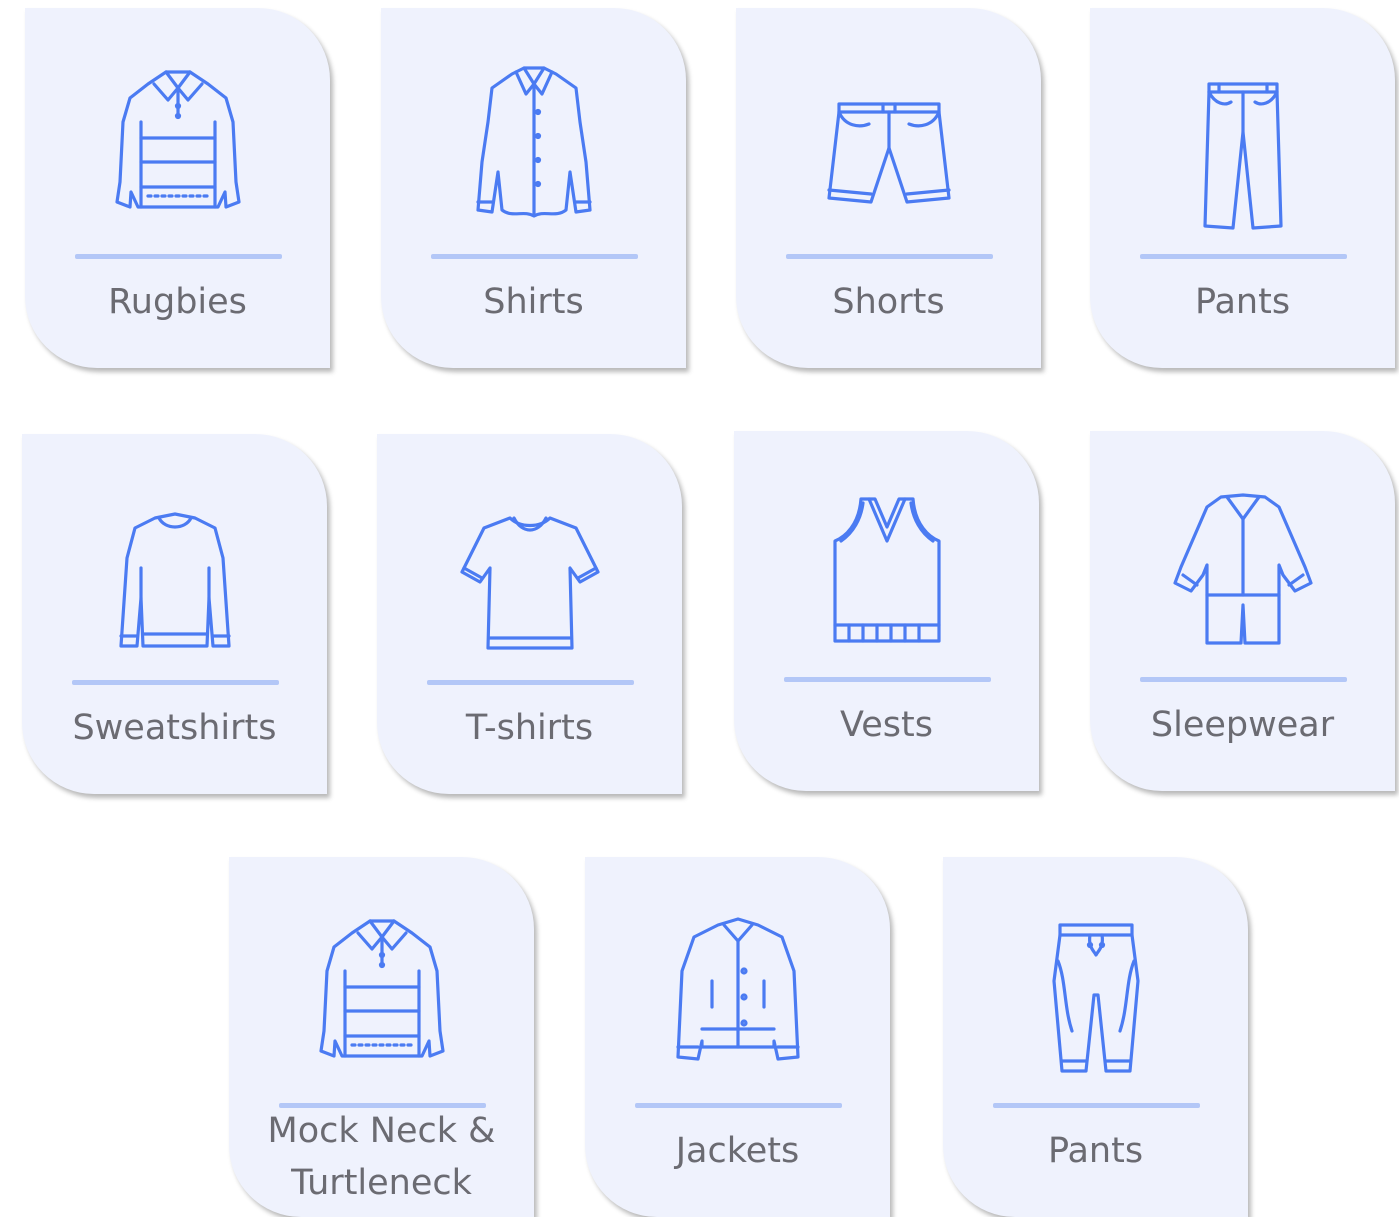  I want to click on category-card-sweatshirts: Sweatshirts, so click(174, 614).